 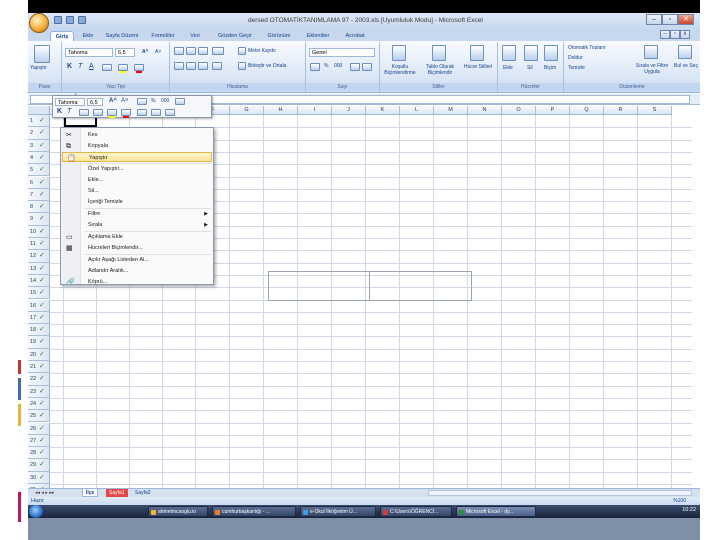 I want to click on sheet-tab-sayfa2: Sayfa2, so click(x=143, y=493).